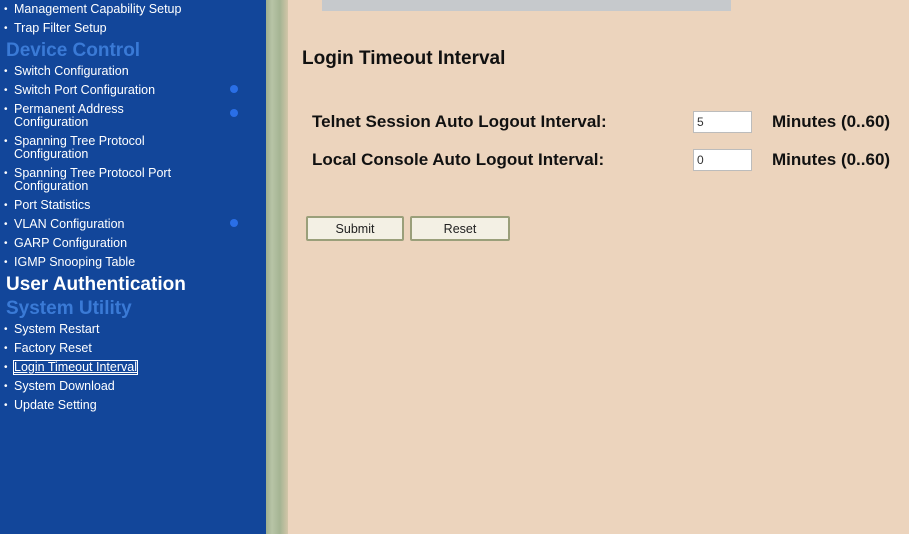  Describe the element at coordinates (57, 329) in the screenshot. I see `sidebar-item-label: System Restart` at that location.